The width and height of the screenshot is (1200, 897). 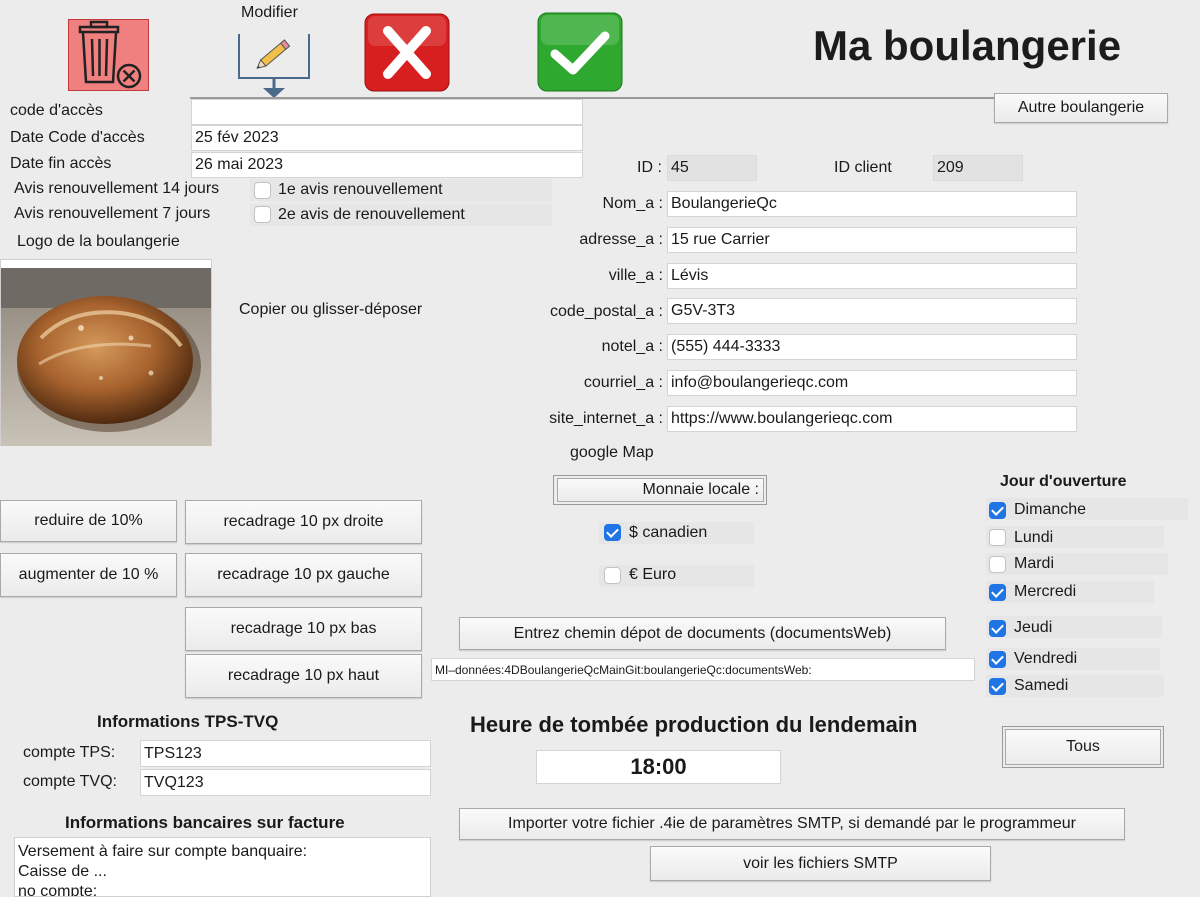 What do you see at coordinates (98, 241) in the screenshot?
I see `logo-label: Logo de la boulangerie` at bounding box center [98, 241].